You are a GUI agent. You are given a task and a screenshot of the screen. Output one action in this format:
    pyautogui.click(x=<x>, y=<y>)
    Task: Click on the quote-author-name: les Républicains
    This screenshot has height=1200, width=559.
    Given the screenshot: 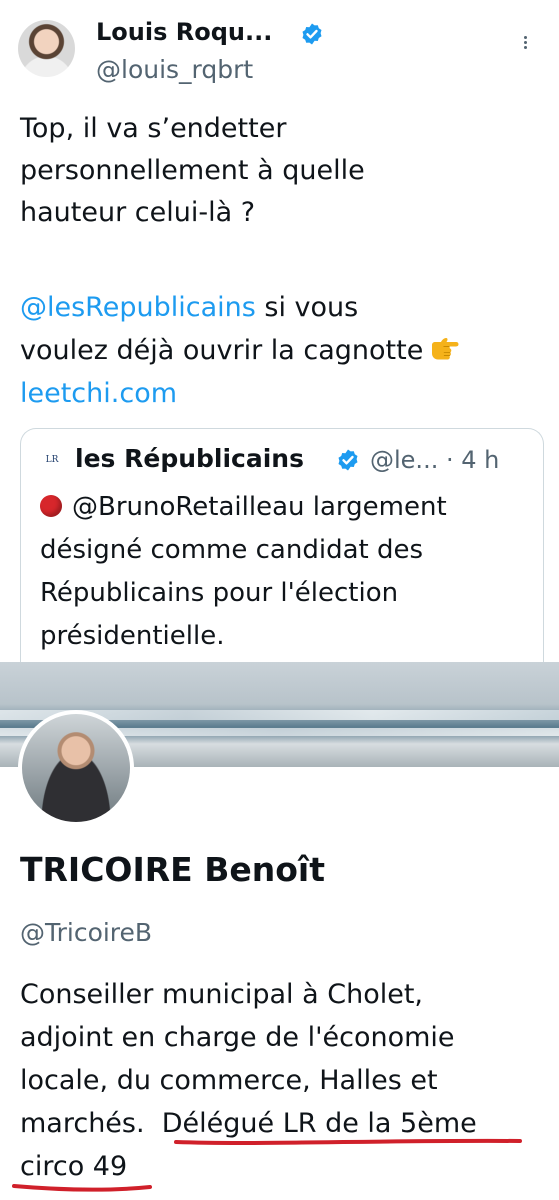 What is the action you would take?
    pyautogui.click(x=189, y=458)
    